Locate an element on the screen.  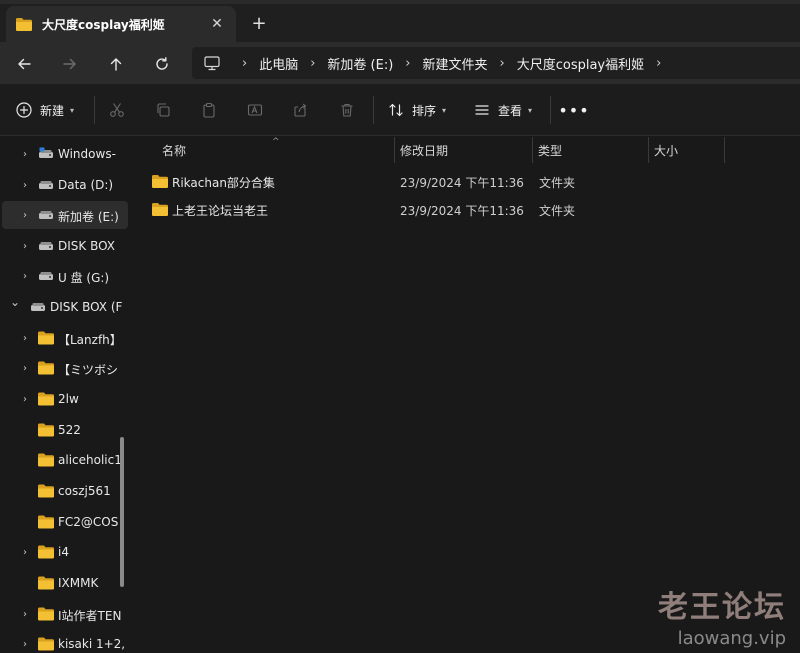
trash-icon is located at coordinates (347, 110).